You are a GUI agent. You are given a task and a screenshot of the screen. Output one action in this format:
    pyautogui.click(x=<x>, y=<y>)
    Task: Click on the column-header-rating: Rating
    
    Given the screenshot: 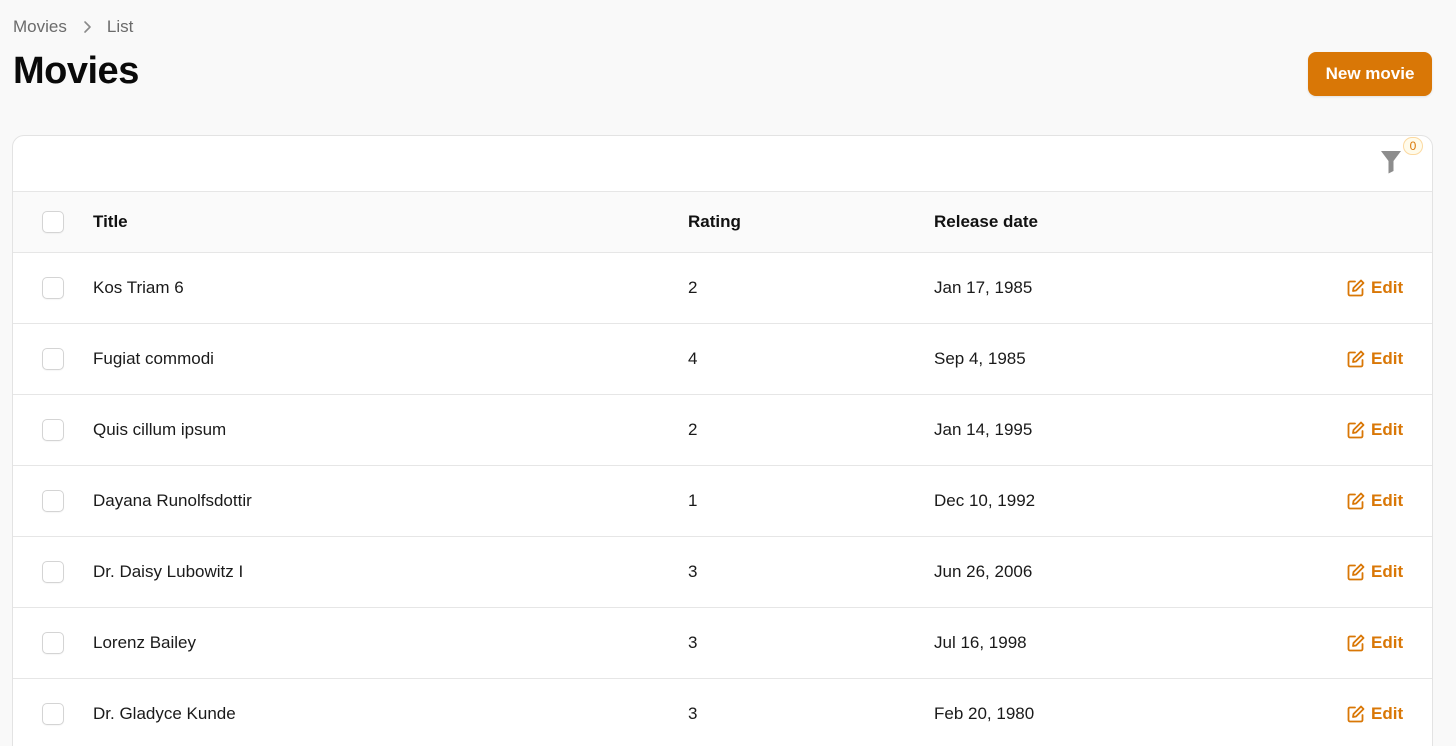 What is the action you would take?
    pyautogui.click(x=714, y=222)
    